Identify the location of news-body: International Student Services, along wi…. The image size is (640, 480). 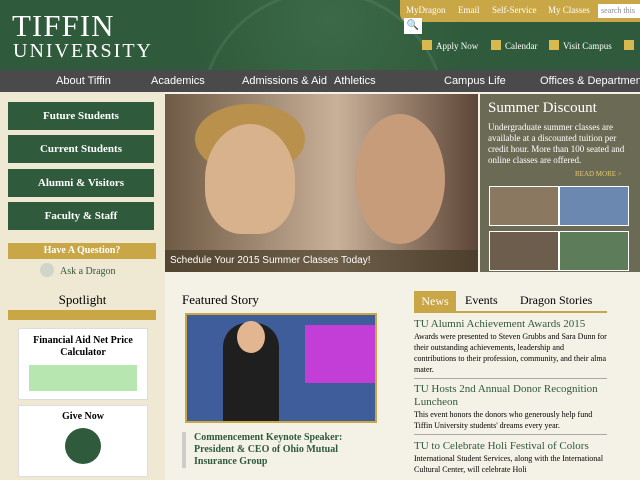
(509, 464).